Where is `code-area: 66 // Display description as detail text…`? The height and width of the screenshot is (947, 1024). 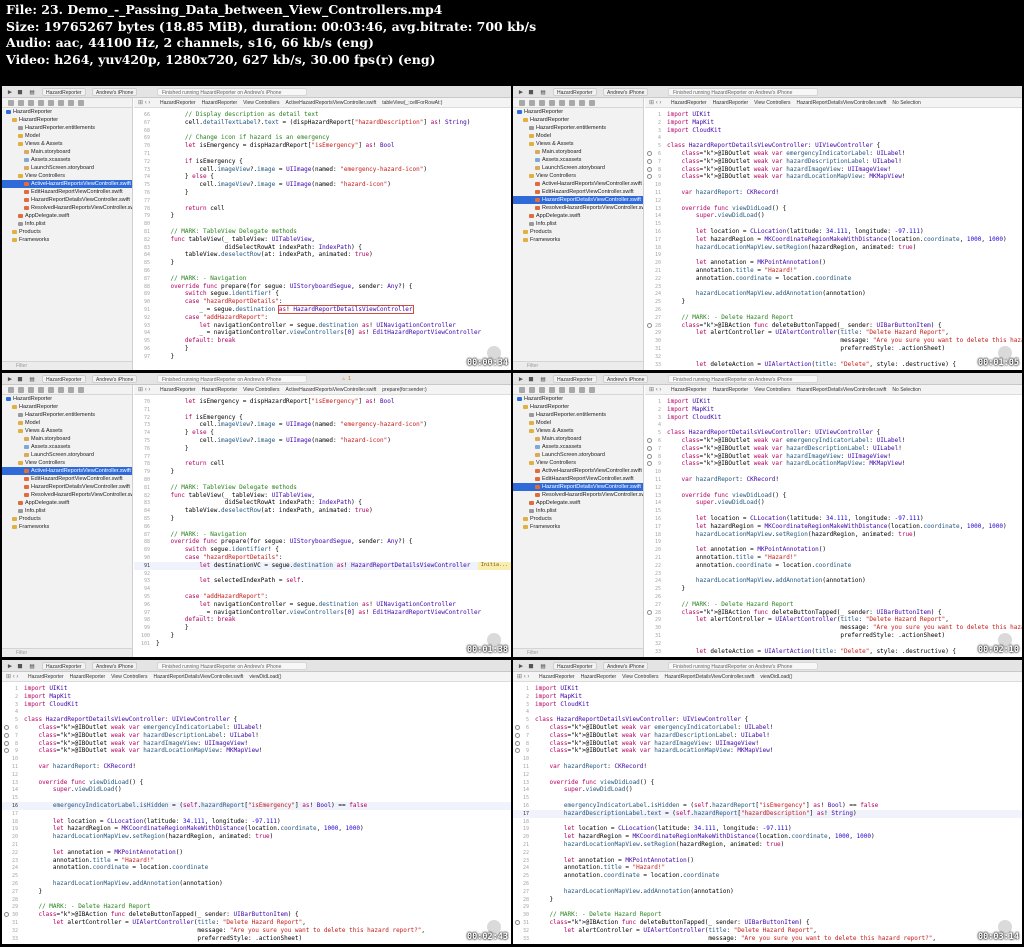 code-area: 66 // Display description as detail text… is located at coordinates (322, 234).